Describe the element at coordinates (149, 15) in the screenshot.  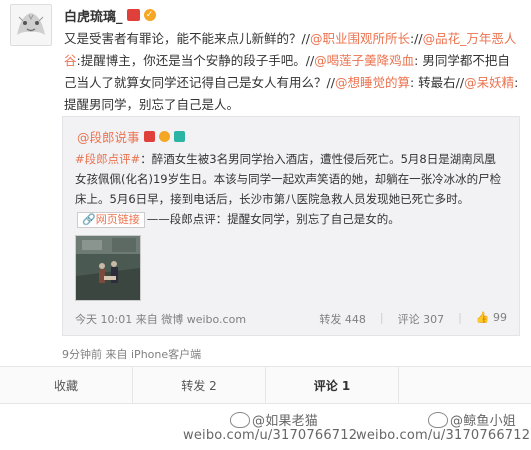
I see `verified-icon: ✓` at that location.